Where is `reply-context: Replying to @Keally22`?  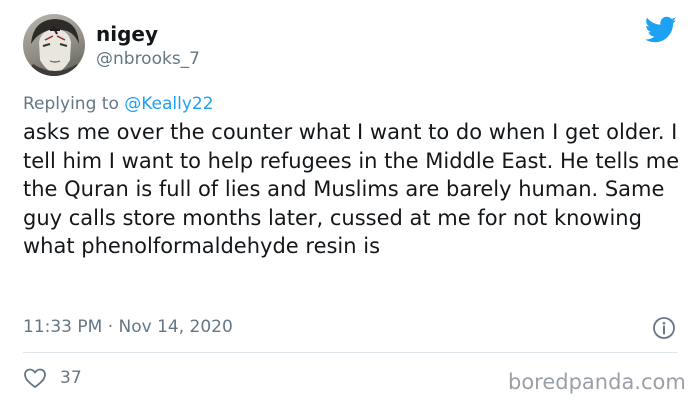
reply-context: Replying to @Keally22 is located at coordinates (118, 104).